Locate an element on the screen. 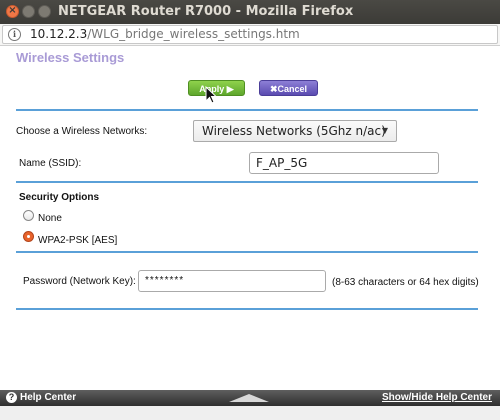  ssid-value: F_AP_5G is located at coordinates (282, 163).